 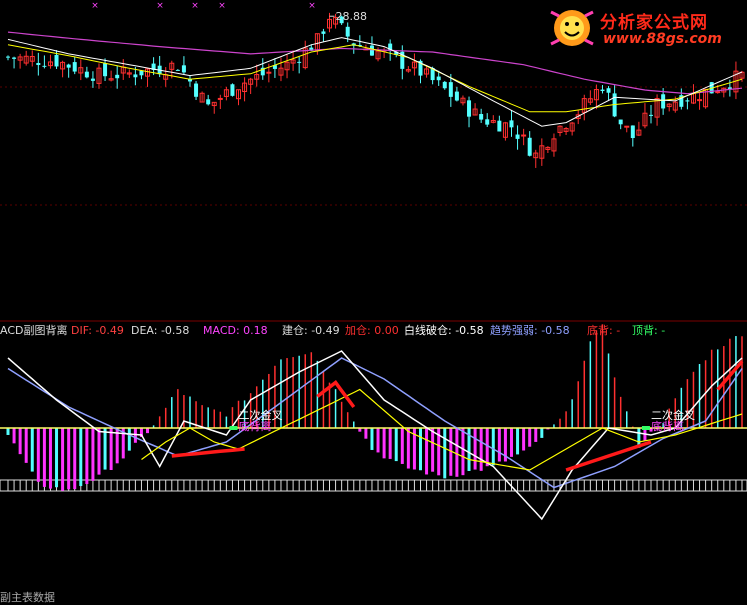 What do you see at coordinates (34, 330) in the screenshot?
I see `legend-indicator-name: ACD副图背离` at bounding box center [34, 330].